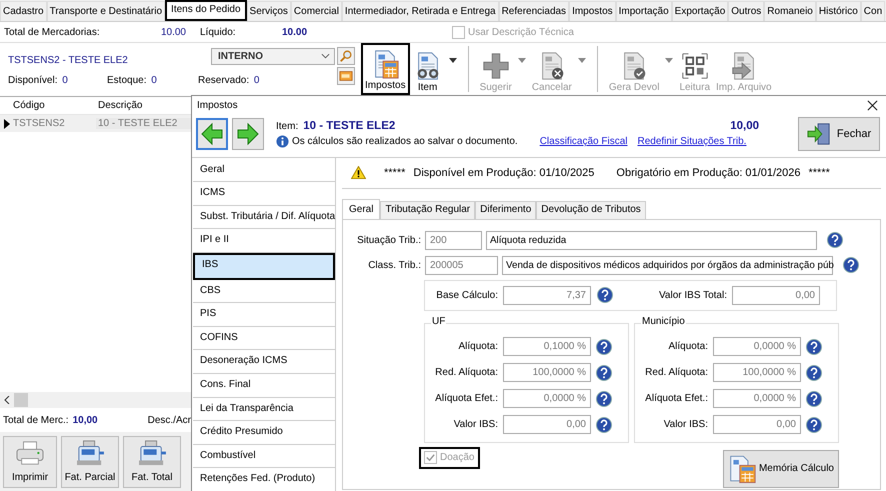 The height and width of the screenshot is (491, 886). I want to click on info-note: Os cálculos são realizados ao salvar o documento., so click(405, 142).